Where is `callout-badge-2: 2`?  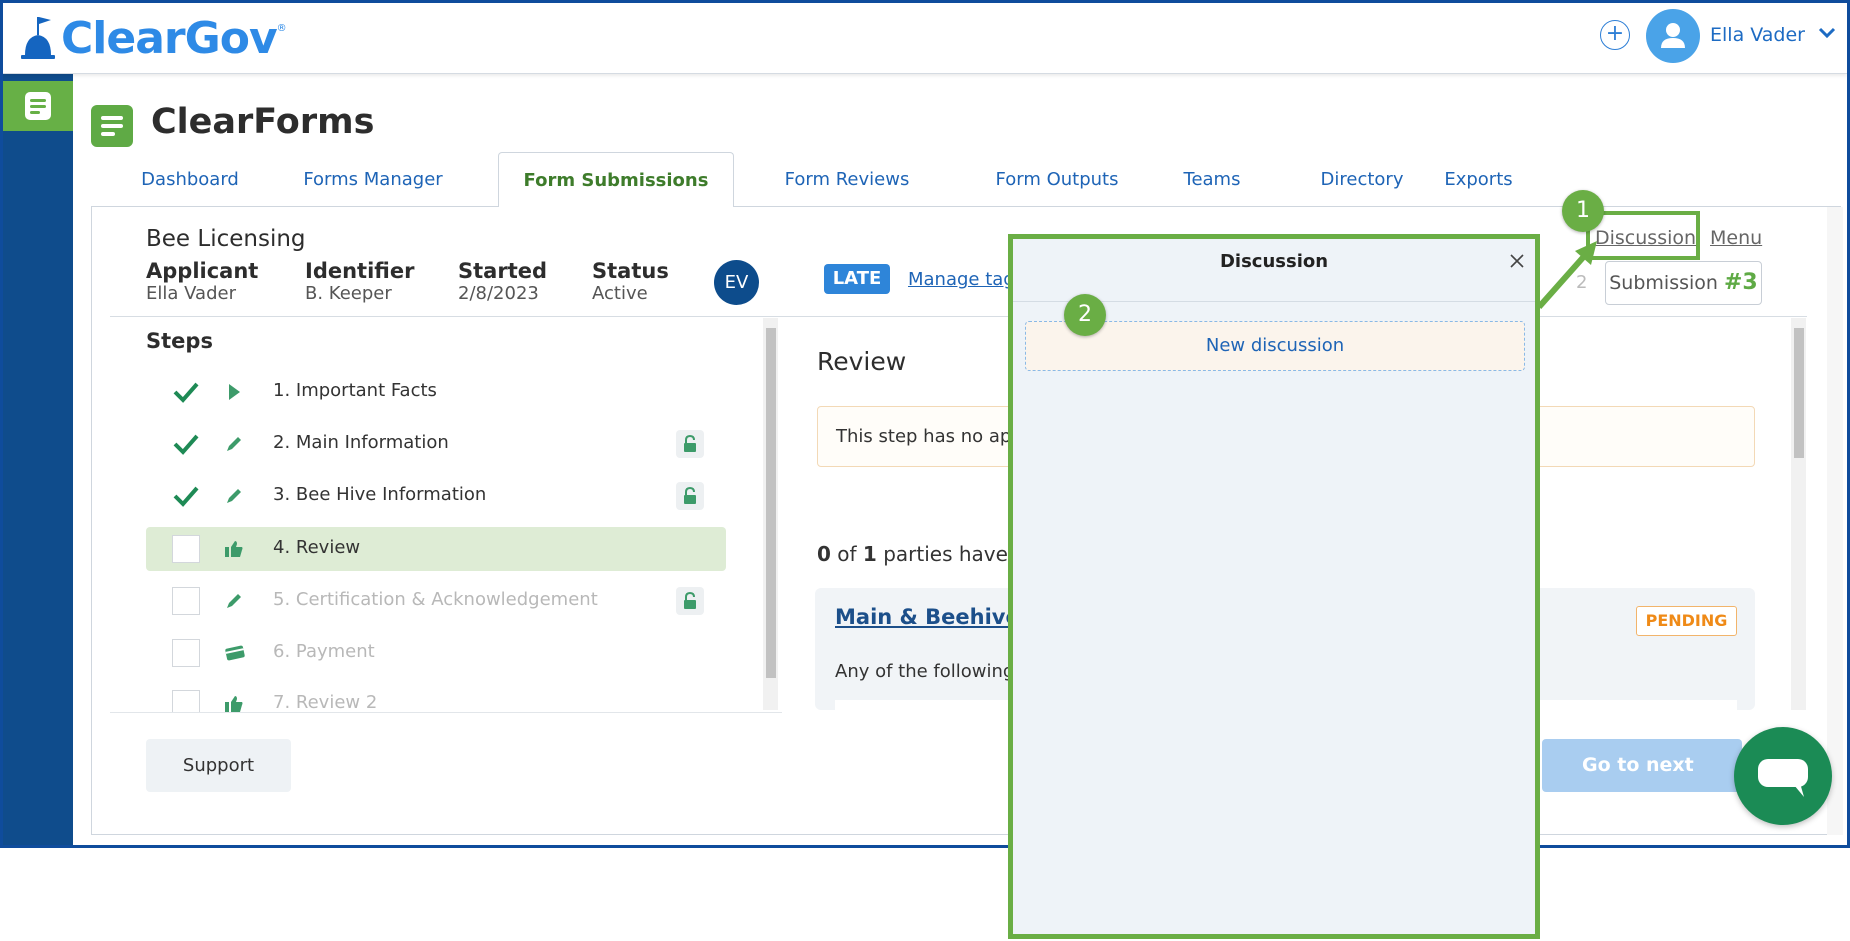
callout-badge-2: 2 is located at coordinates (1085, 315).